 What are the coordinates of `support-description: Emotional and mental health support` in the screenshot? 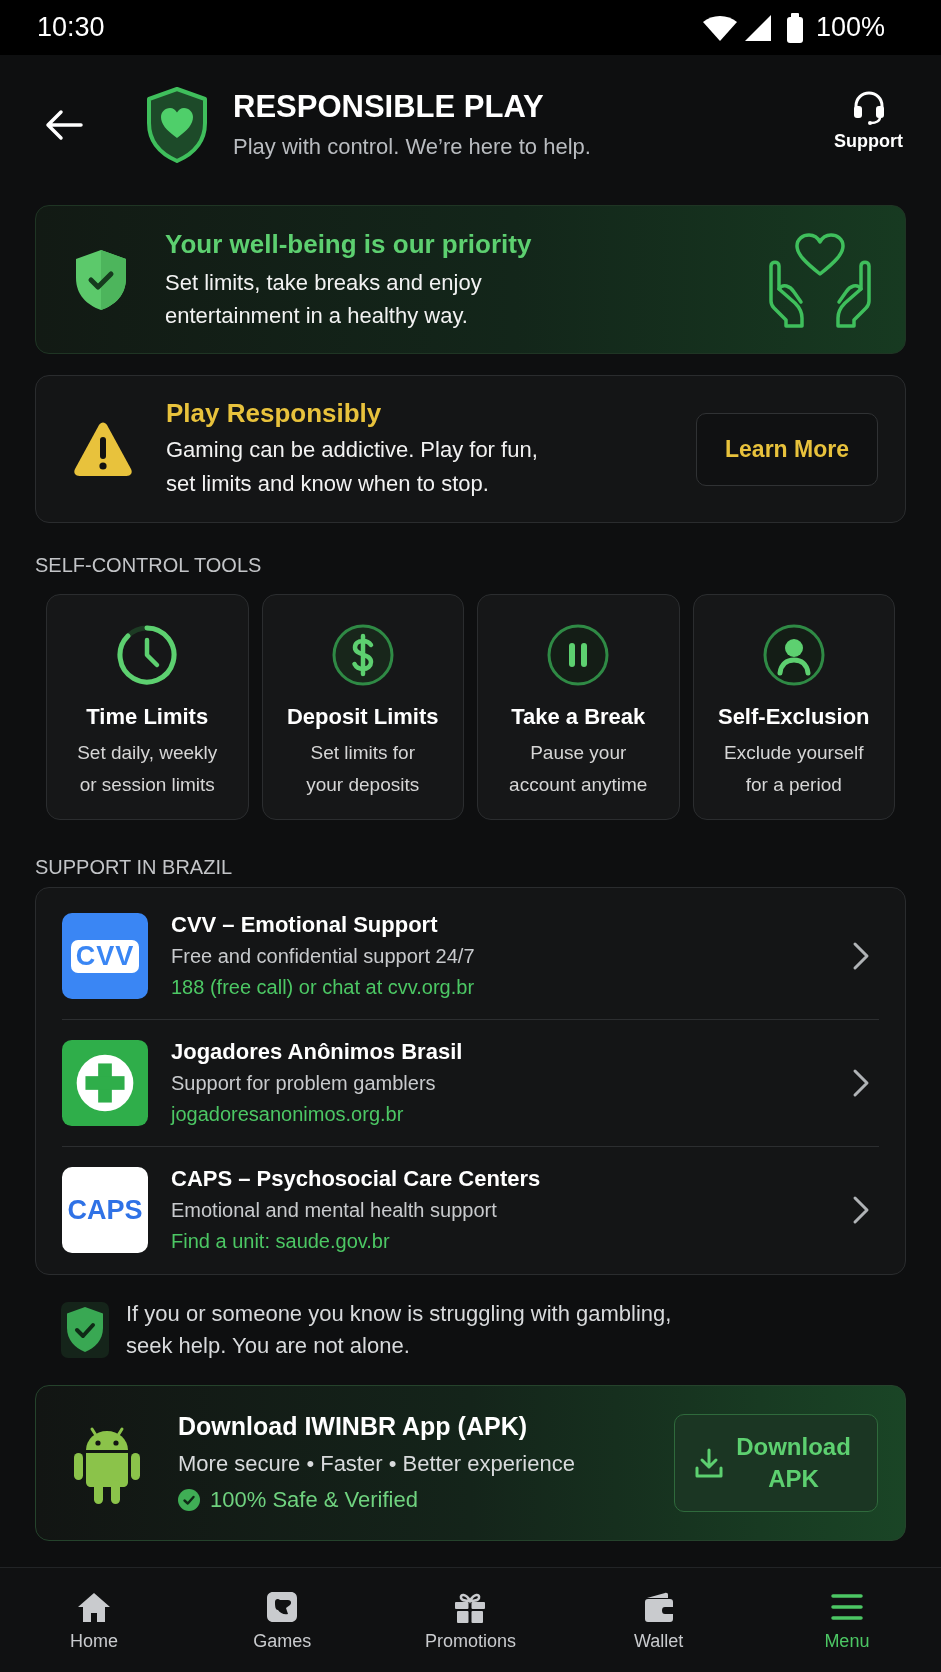 It's located at (334, 1210).